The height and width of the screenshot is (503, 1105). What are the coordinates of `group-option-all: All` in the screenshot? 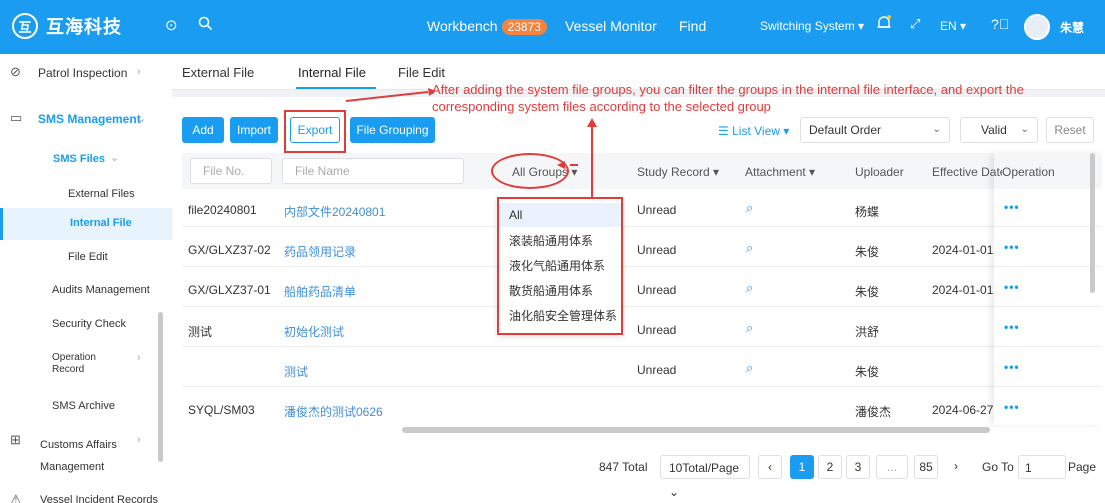 It's located at (560, 215).